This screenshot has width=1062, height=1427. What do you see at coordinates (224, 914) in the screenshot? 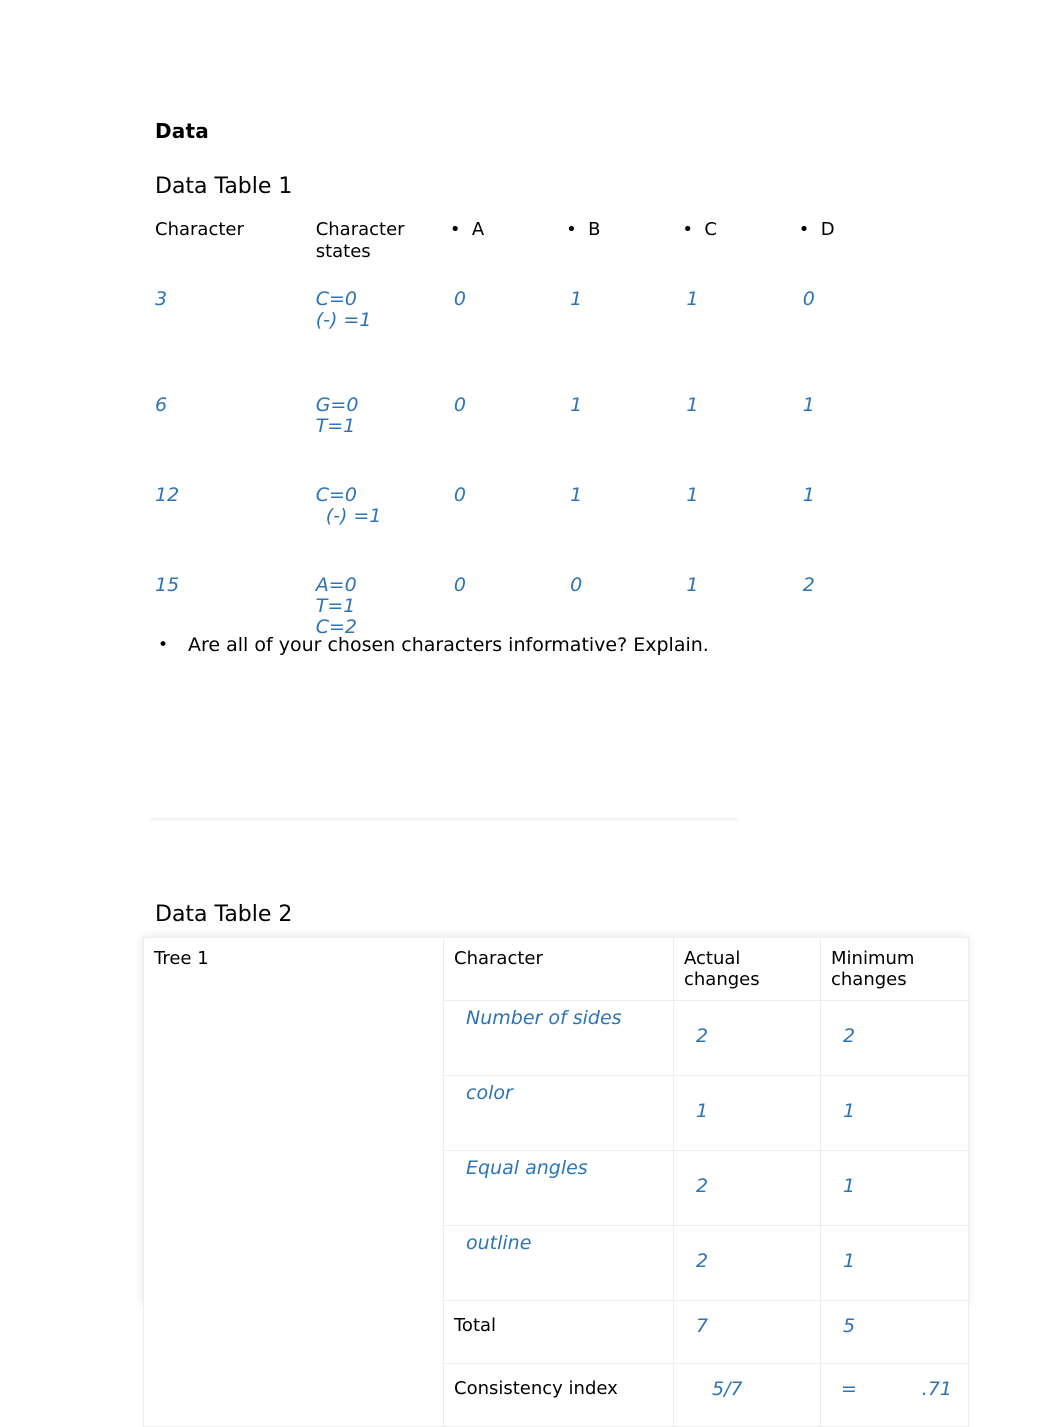
I see `data-table-2-title: Data Table 2` at bounding box center [224, 914].